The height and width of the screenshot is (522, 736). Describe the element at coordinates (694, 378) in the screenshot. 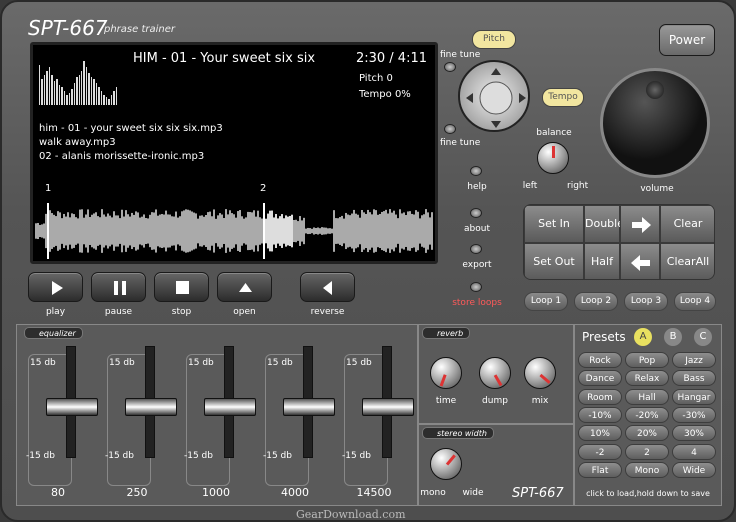

I see `preset-button: Bass` at that location.